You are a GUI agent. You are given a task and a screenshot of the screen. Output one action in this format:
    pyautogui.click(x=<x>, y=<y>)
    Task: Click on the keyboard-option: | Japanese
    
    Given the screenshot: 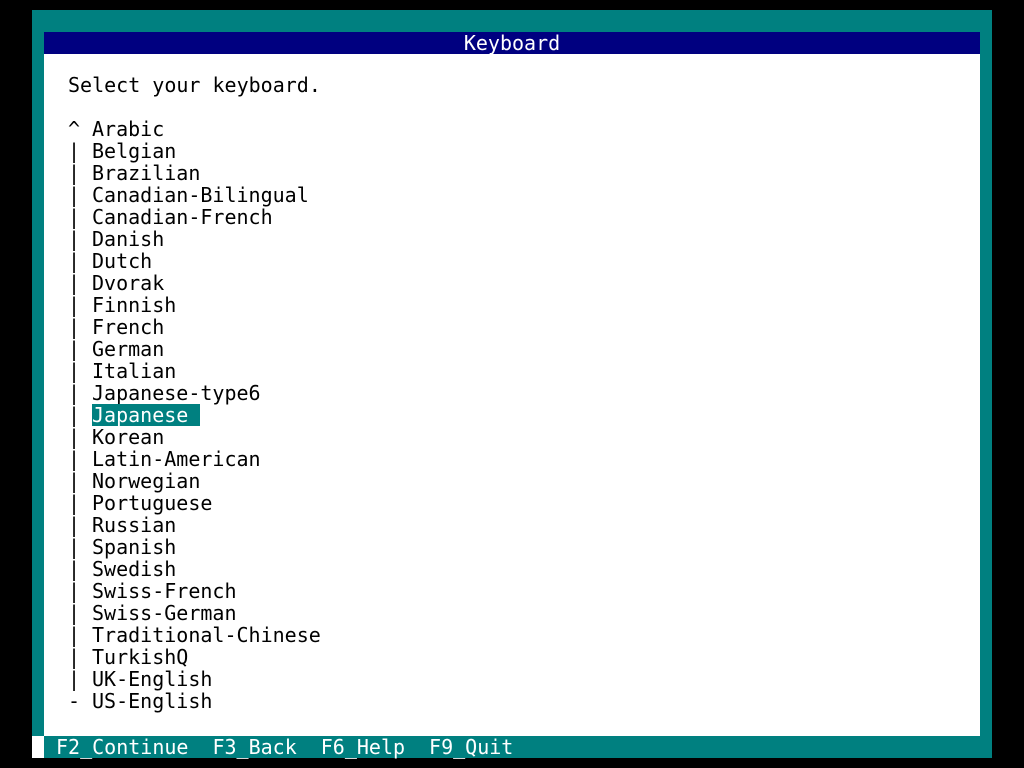 What is the action you would take?
    pyautogui.click(x=200, y=415)
    